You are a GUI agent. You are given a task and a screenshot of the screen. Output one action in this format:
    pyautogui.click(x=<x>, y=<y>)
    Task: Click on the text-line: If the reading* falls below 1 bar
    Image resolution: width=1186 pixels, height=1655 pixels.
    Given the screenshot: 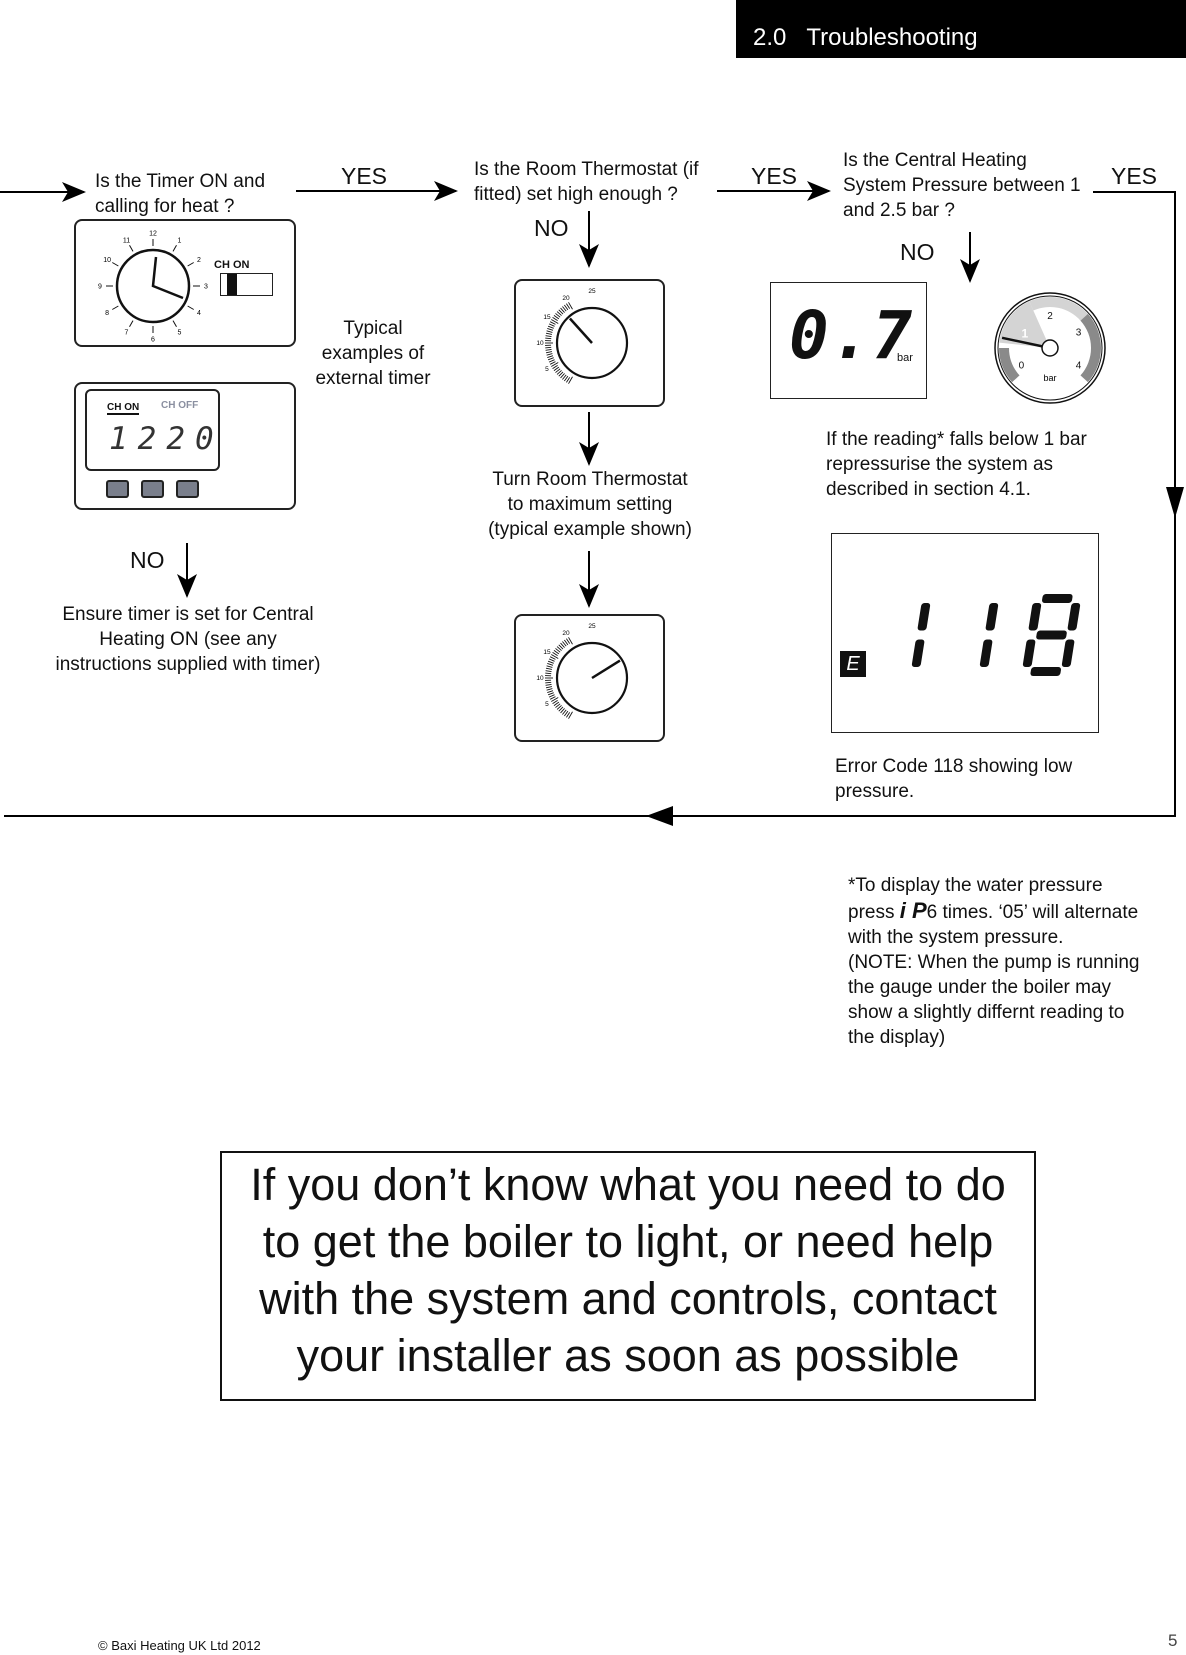 What is the action you would take?
    pyautogui.click(x=956, y=439)
    